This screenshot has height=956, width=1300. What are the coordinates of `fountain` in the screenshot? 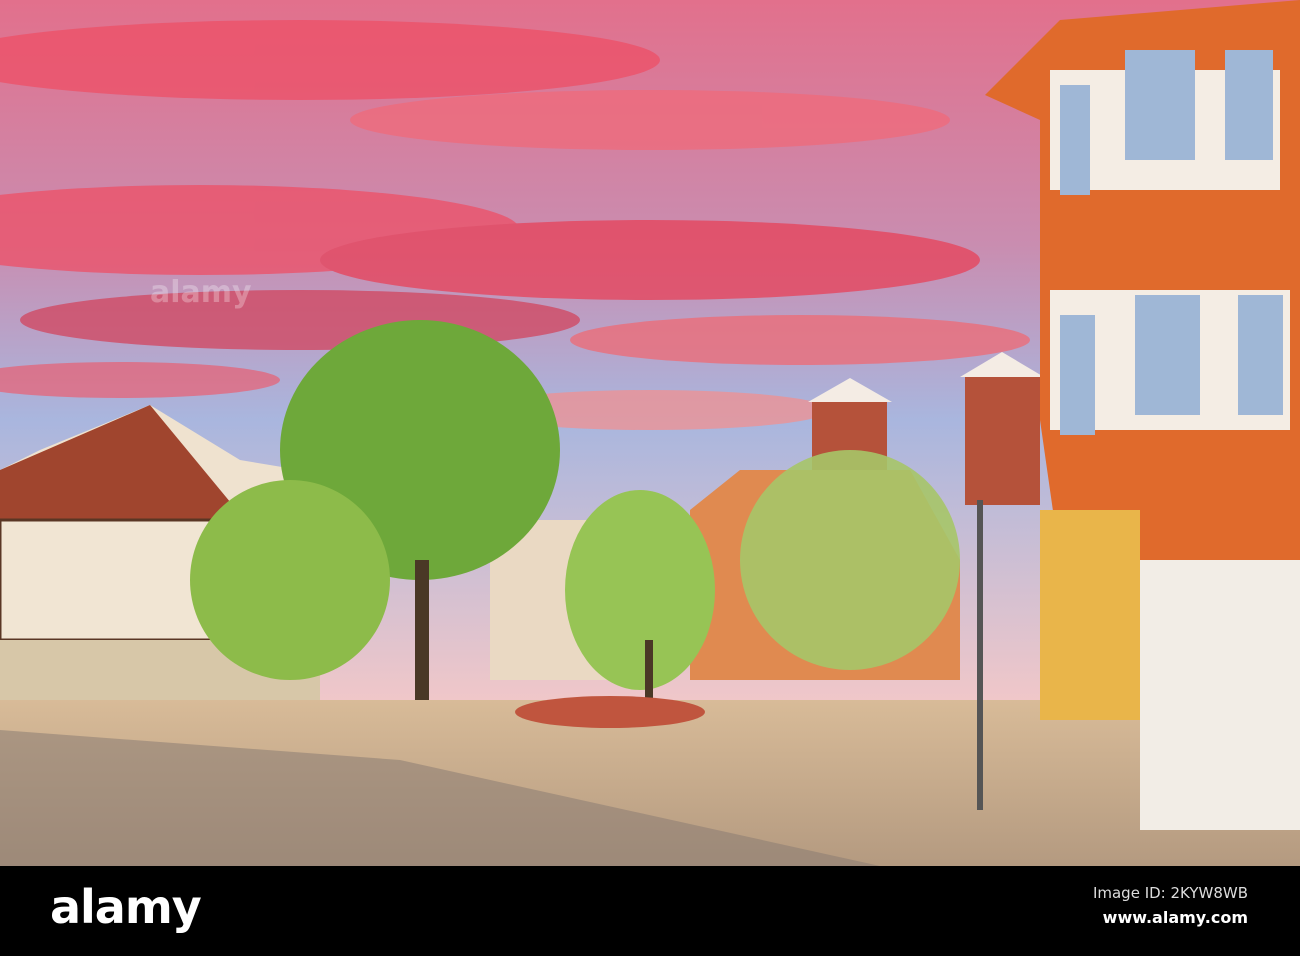 It's located at (610, 712).